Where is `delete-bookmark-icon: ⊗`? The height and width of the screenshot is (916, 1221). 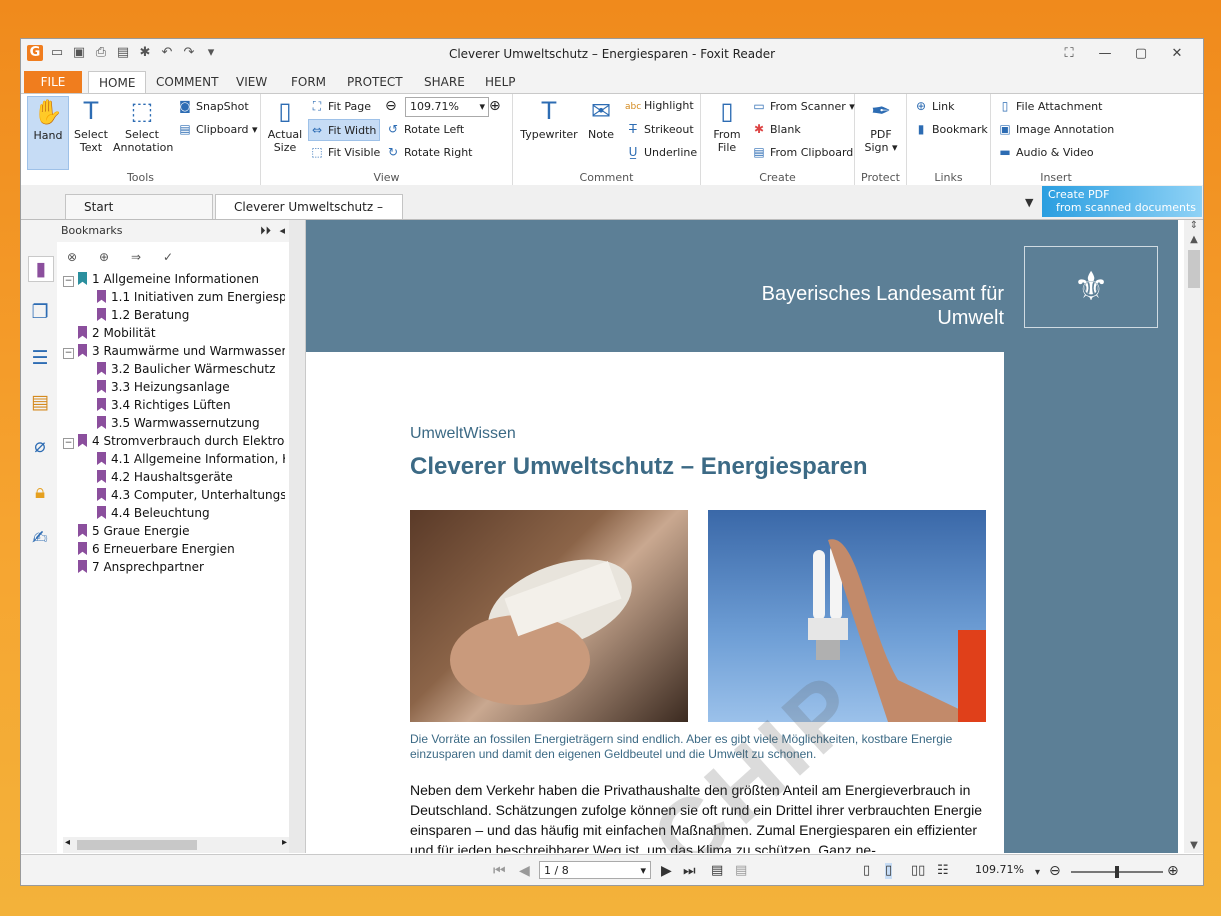
delete-bookmark-icon: ⊗ is located at coordinates (74, 257).